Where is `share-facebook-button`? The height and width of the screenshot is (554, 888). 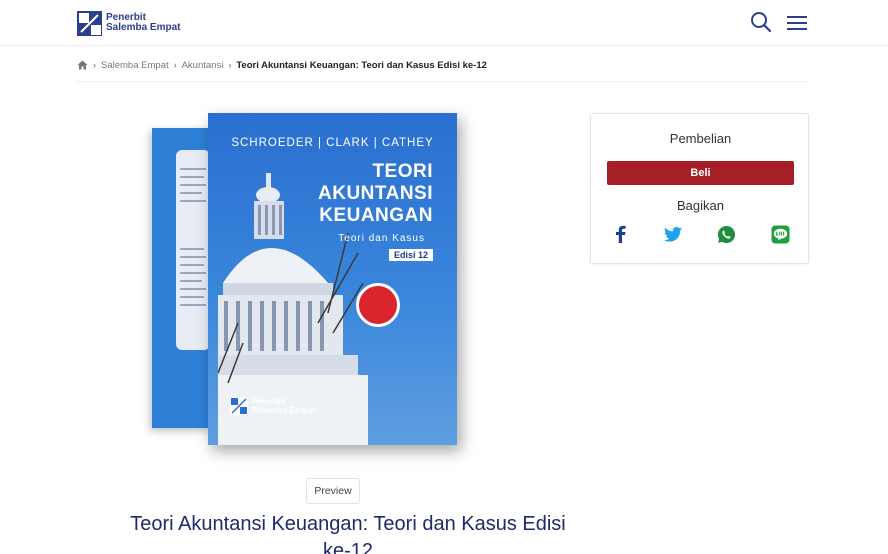
share-facebook-button is located at coordinates (620, 234).